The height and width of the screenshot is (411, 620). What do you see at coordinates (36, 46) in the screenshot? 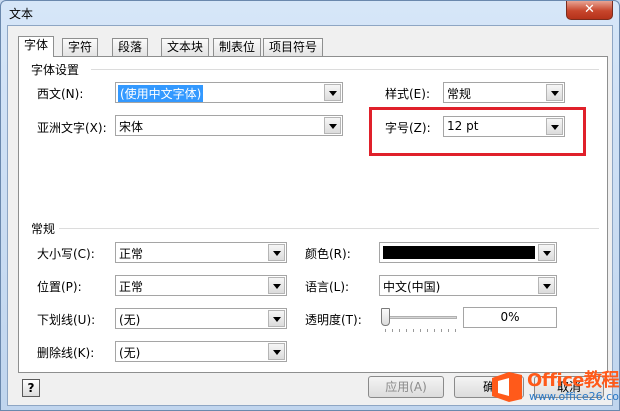
I see `tab-font: 字体` at bounding box center [36, 46].